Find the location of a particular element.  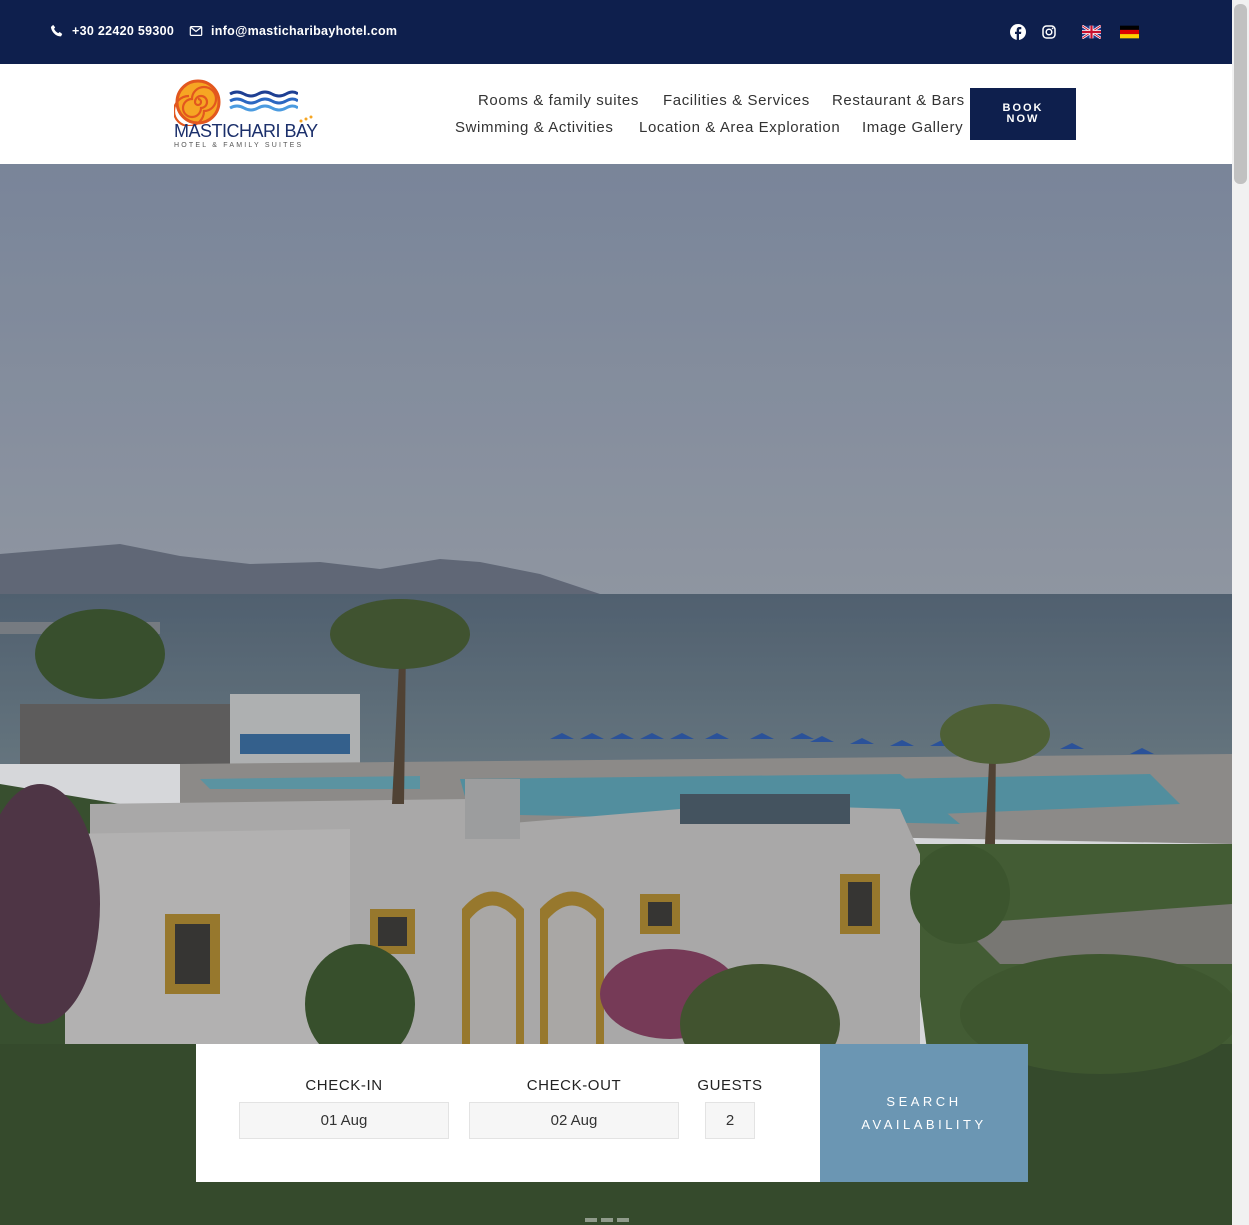

instagram-icon is located at coordinates (1049, 32).